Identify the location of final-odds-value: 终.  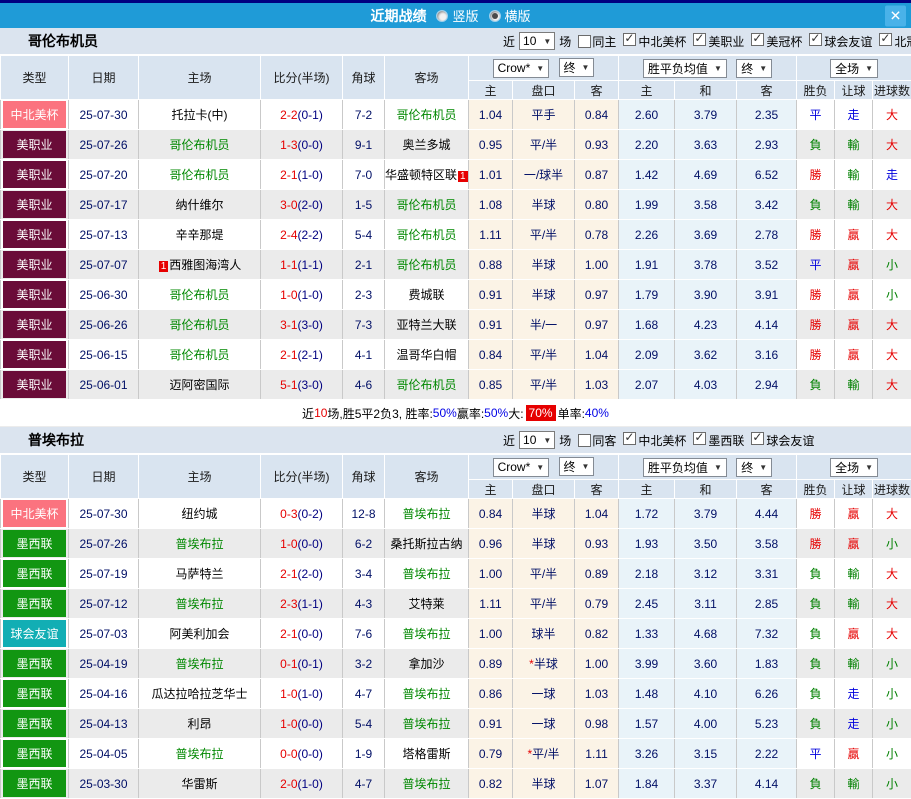
(570, 67).